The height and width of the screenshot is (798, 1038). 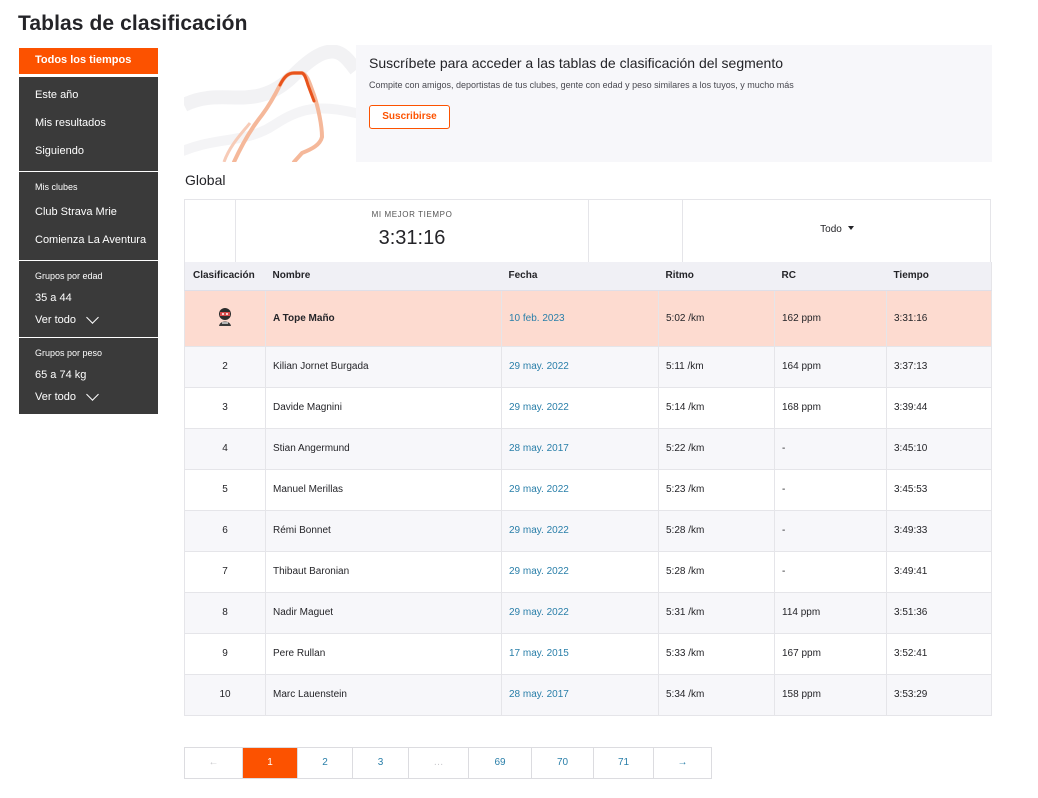 I want to click on page-2-button: 2, so click(x=325, y=763).